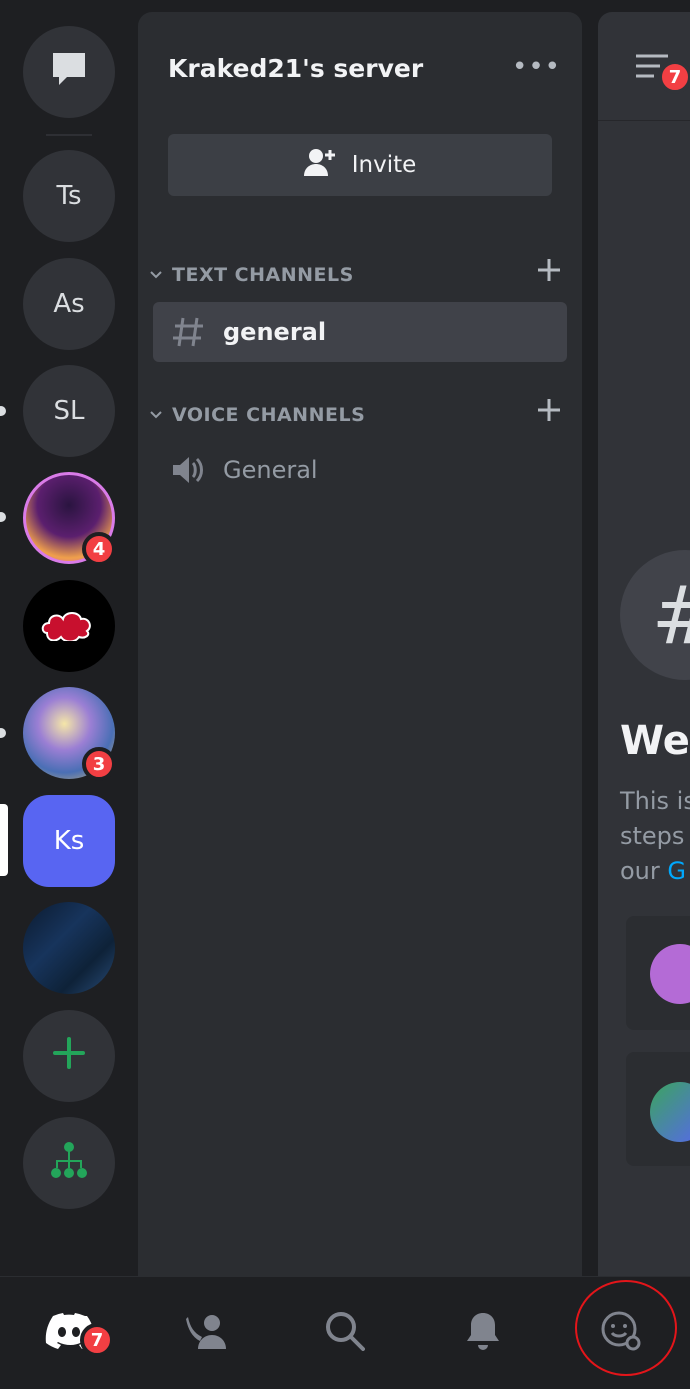 This screenshot has width=690, height=1389. I want to click on welcome-heading: Wel, so click(655, 741).